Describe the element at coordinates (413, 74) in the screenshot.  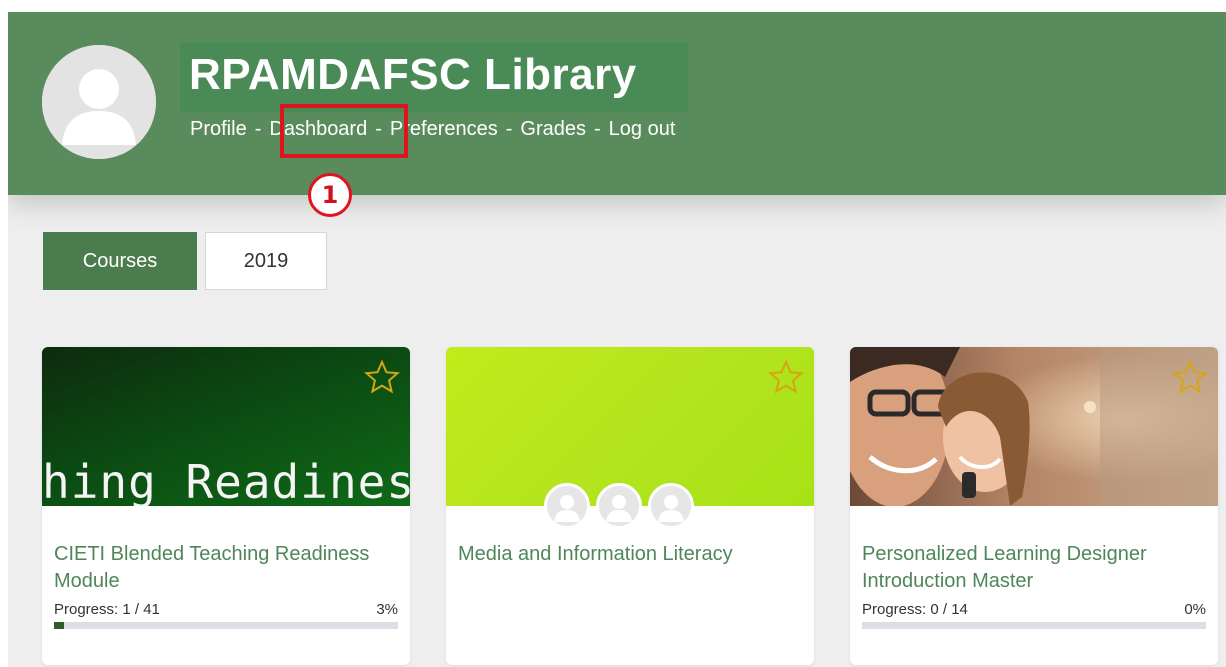
I see `site-title: RPAMDAFSC Library` at that location.